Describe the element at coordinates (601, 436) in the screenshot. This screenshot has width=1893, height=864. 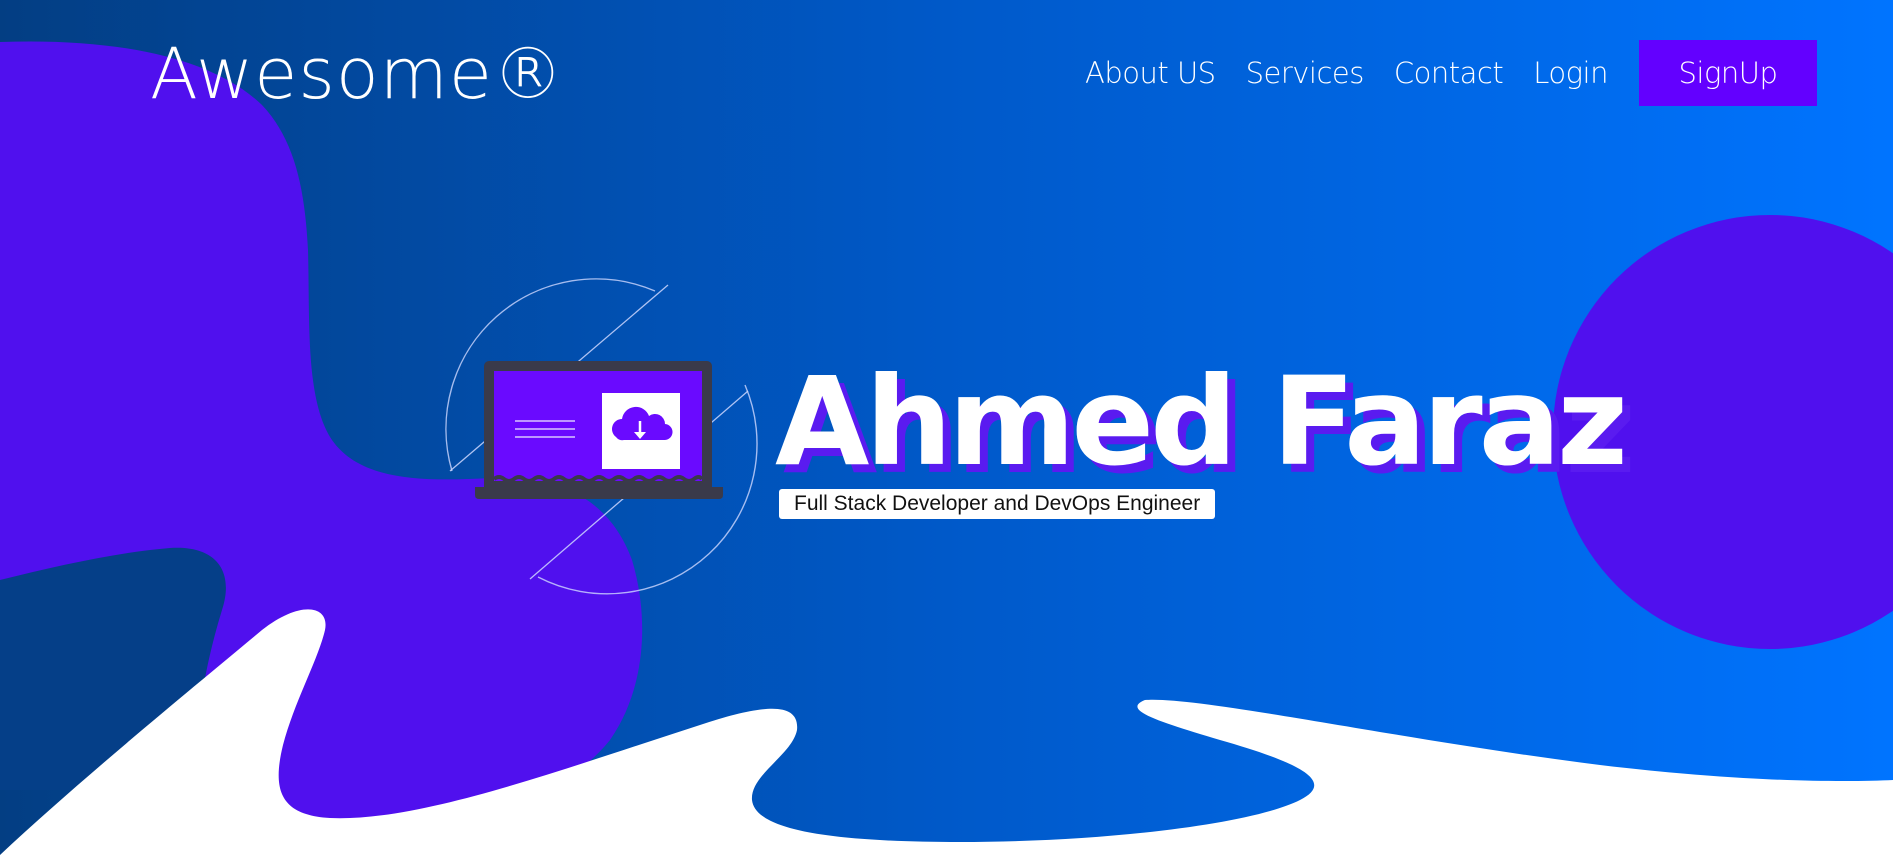
I see `laptop-cloud-download-icon` at that location.